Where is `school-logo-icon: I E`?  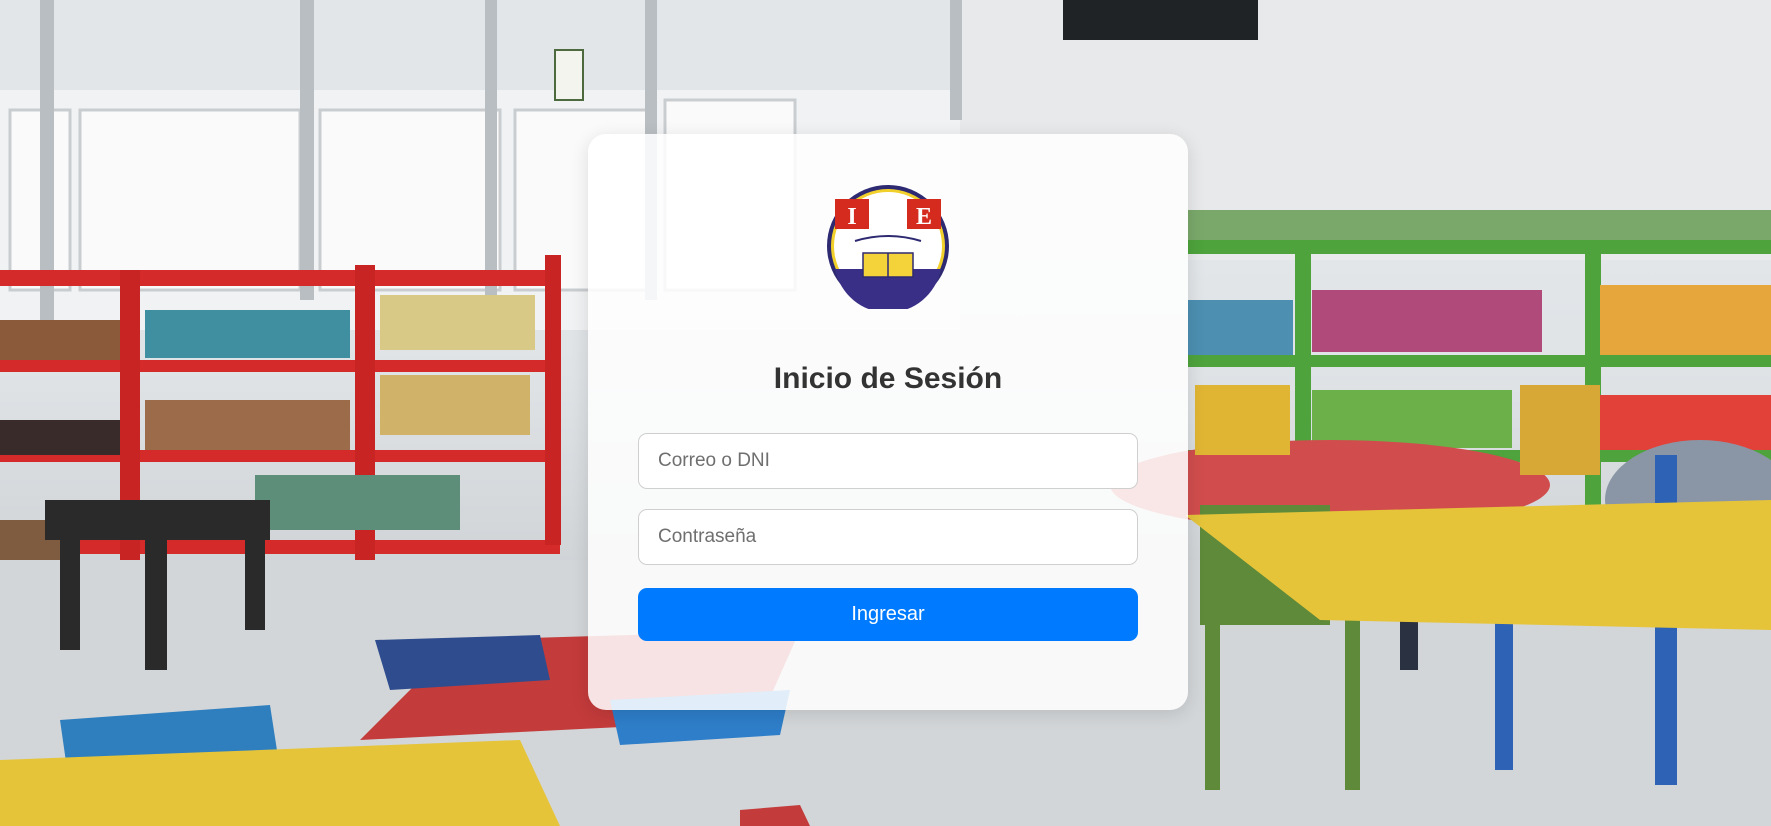 school-logo-icon: I E is located at coordinates (888, 247).